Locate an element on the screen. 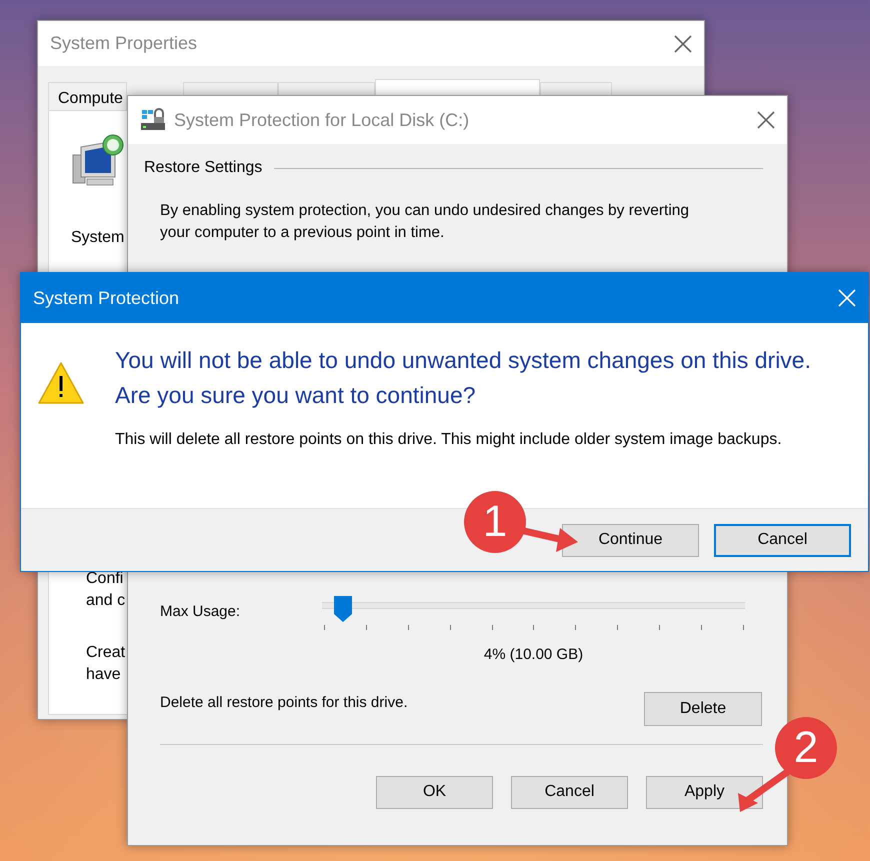 The width and height of the screenshot is (870, 861). body-text: have is located at coordinates (103, 675).